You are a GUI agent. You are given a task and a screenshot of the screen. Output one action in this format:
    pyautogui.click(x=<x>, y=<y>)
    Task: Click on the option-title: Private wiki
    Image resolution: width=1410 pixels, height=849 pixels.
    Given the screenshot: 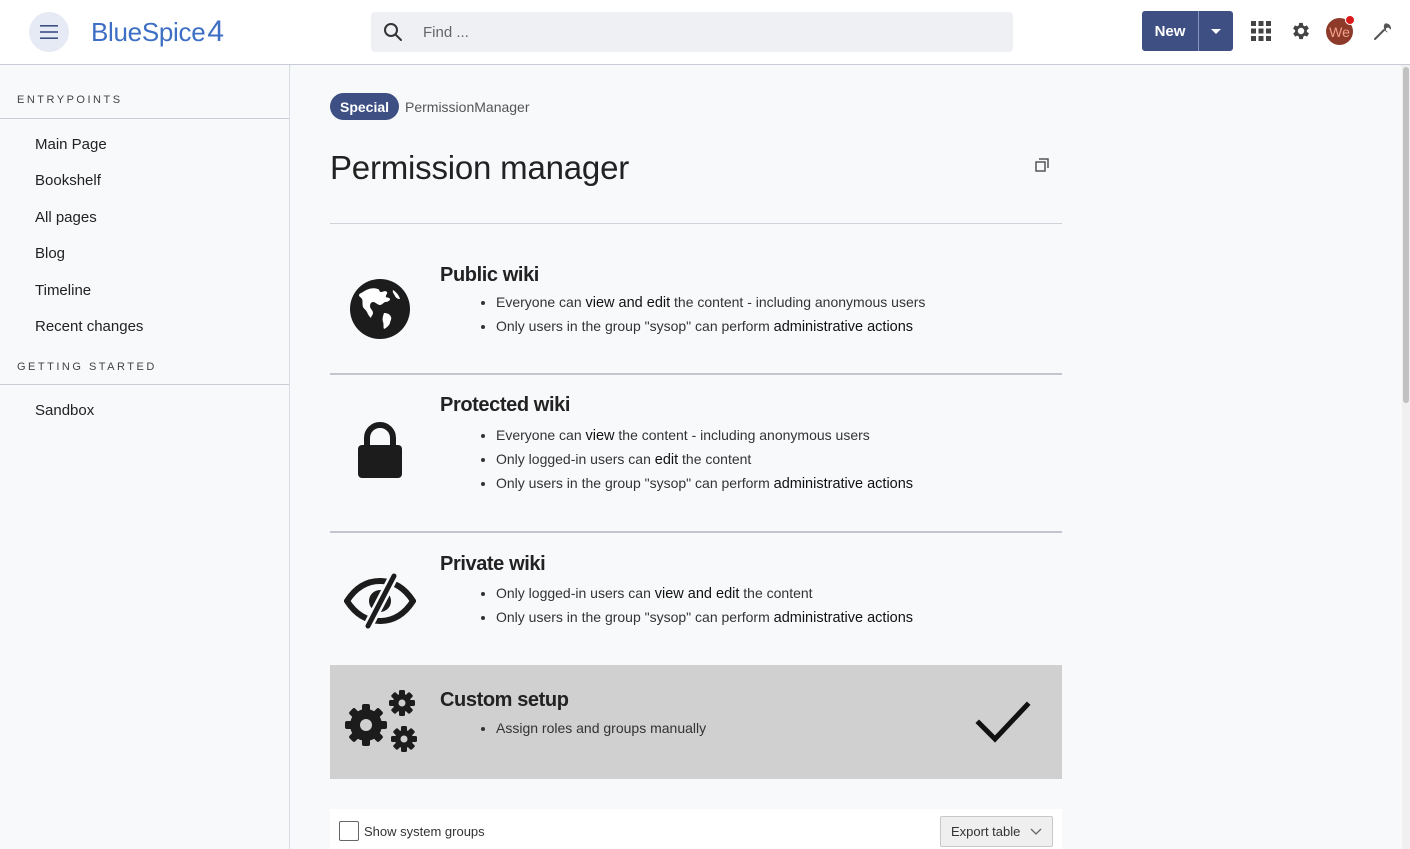 What is the action you would take?
    pyautogui.click(x=493, y=564)
    